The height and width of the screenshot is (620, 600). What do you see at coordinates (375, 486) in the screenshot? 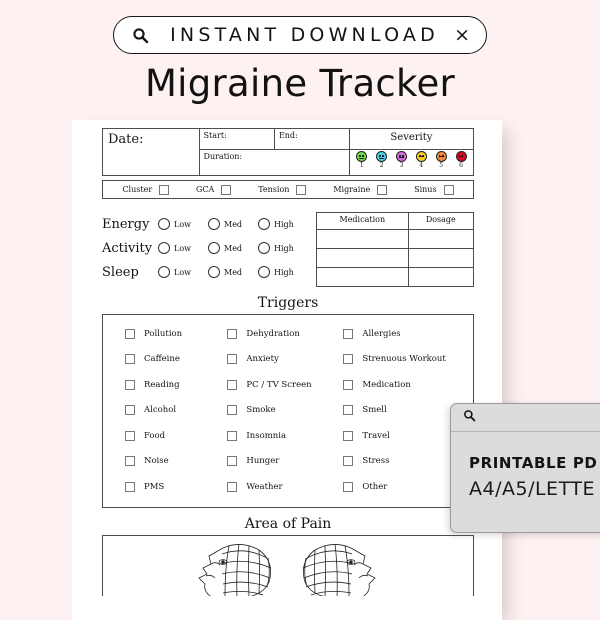
I see `trigger-label: Other` at bounding box center [375, 486].